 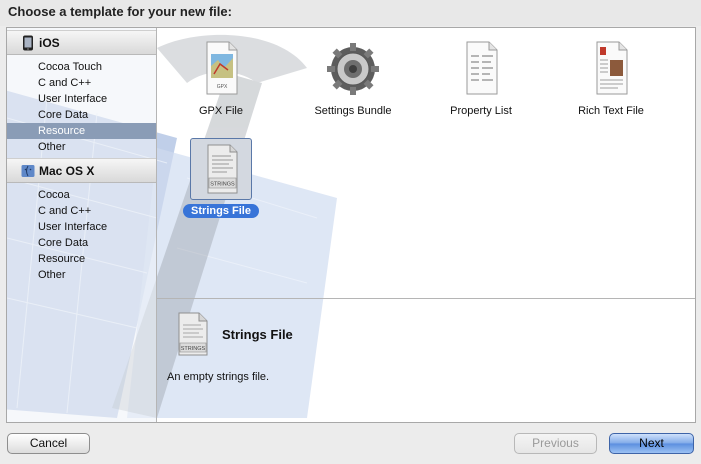 What do you see at coordinates (350, 13) in the screenshot?
I see `dialog-header: Choose a template for your new file:` at bounding box center [350, 13].